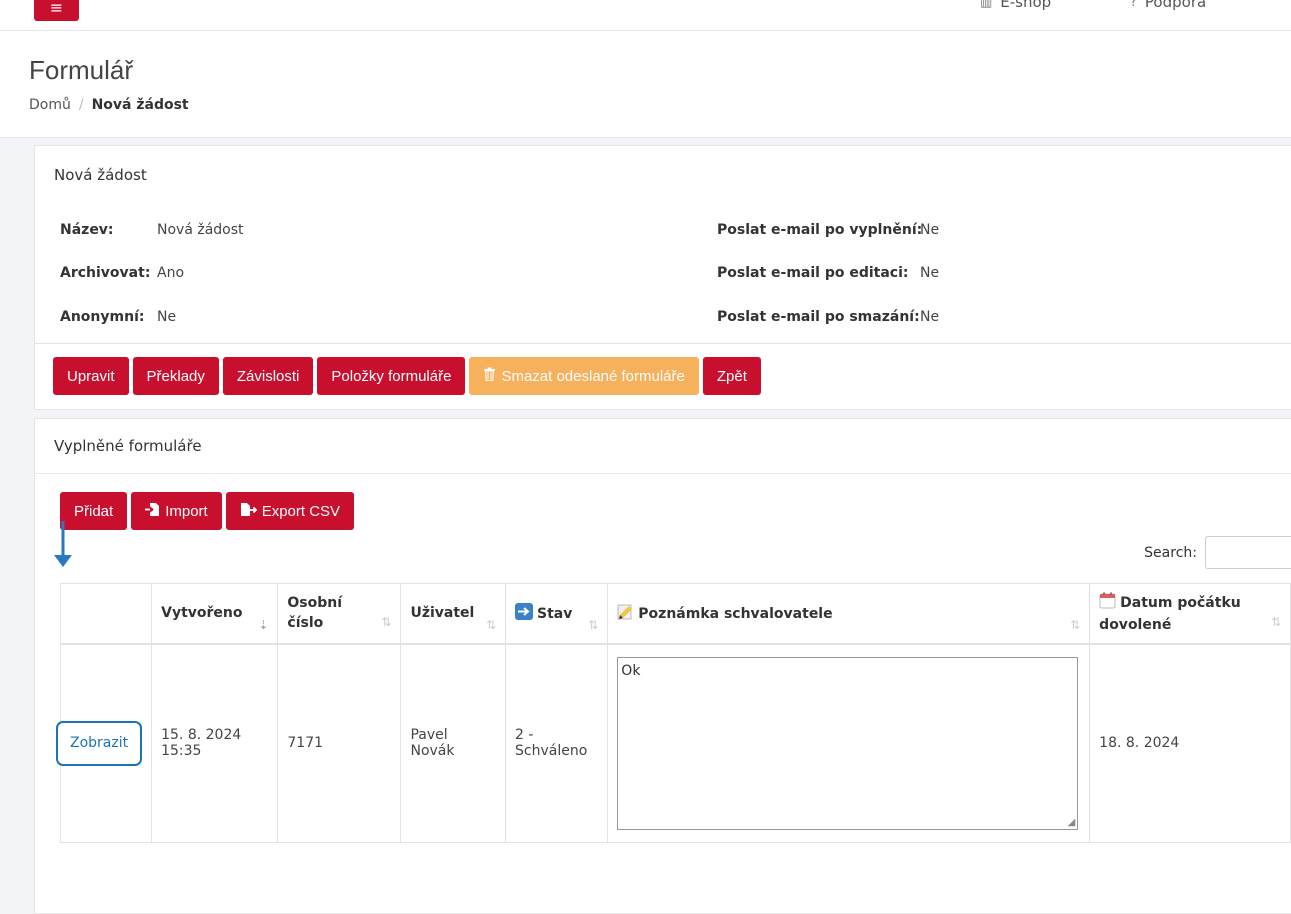  Describe the element at coordinates (849, 614) in the screenshot. I see `column-header-approver-note: Poznámka schvalovatele ⇅` at that location.